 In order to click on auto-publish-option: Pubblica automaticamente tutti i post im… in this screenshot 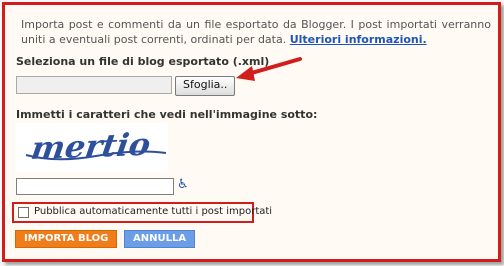, I will do `click(142, 212)`.